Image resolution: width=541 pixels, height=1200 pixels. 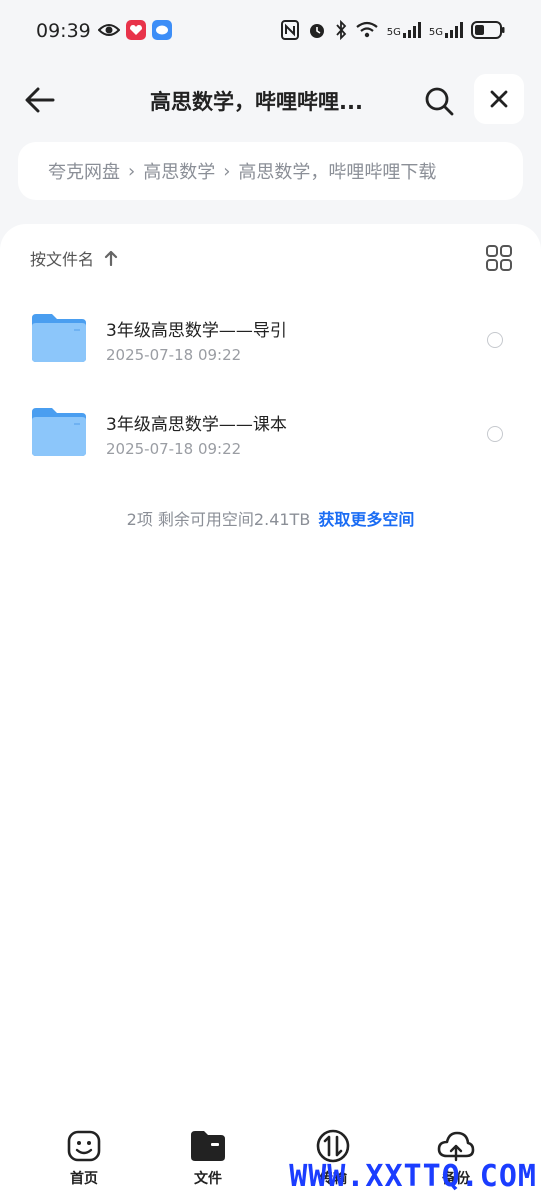 I want to click on tab-files: 文件, so click(x=208, y=1157).